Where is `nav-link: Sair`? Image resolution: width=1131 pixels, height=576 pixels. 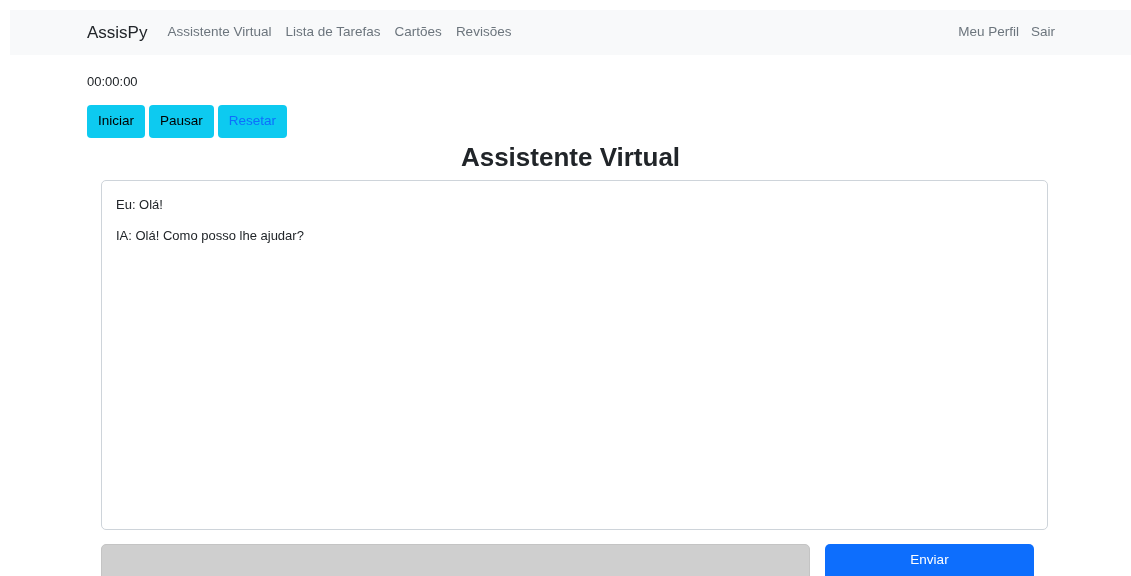 nav-link: Sair is located at coordinates (1043, 32).